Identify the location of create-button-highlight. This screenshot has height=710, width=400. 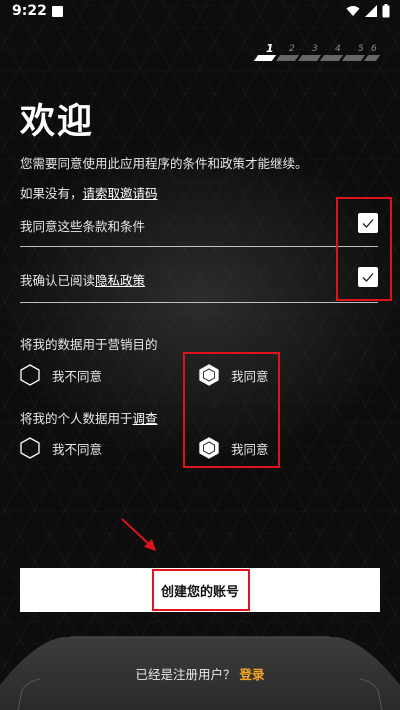
(201, 590).